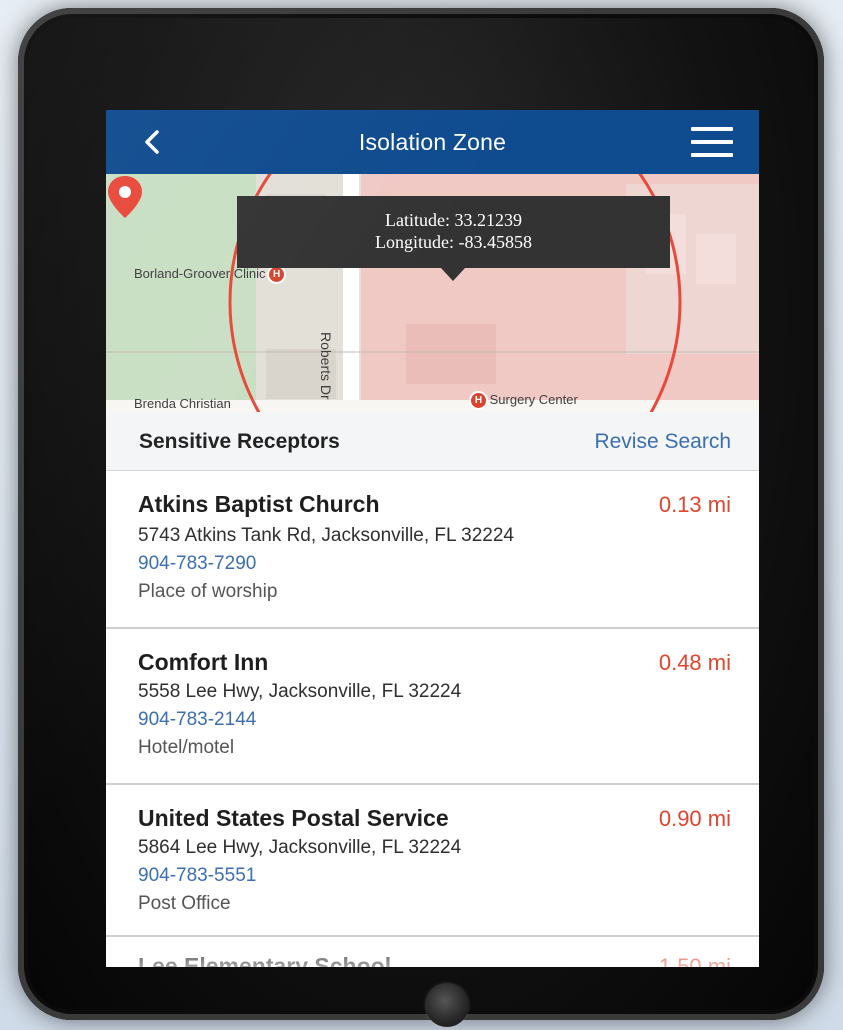 This screenshot has height=1030, width=843. I want to click on list-item: Lee Elementary School 1.50 mi, so click(432, 952).